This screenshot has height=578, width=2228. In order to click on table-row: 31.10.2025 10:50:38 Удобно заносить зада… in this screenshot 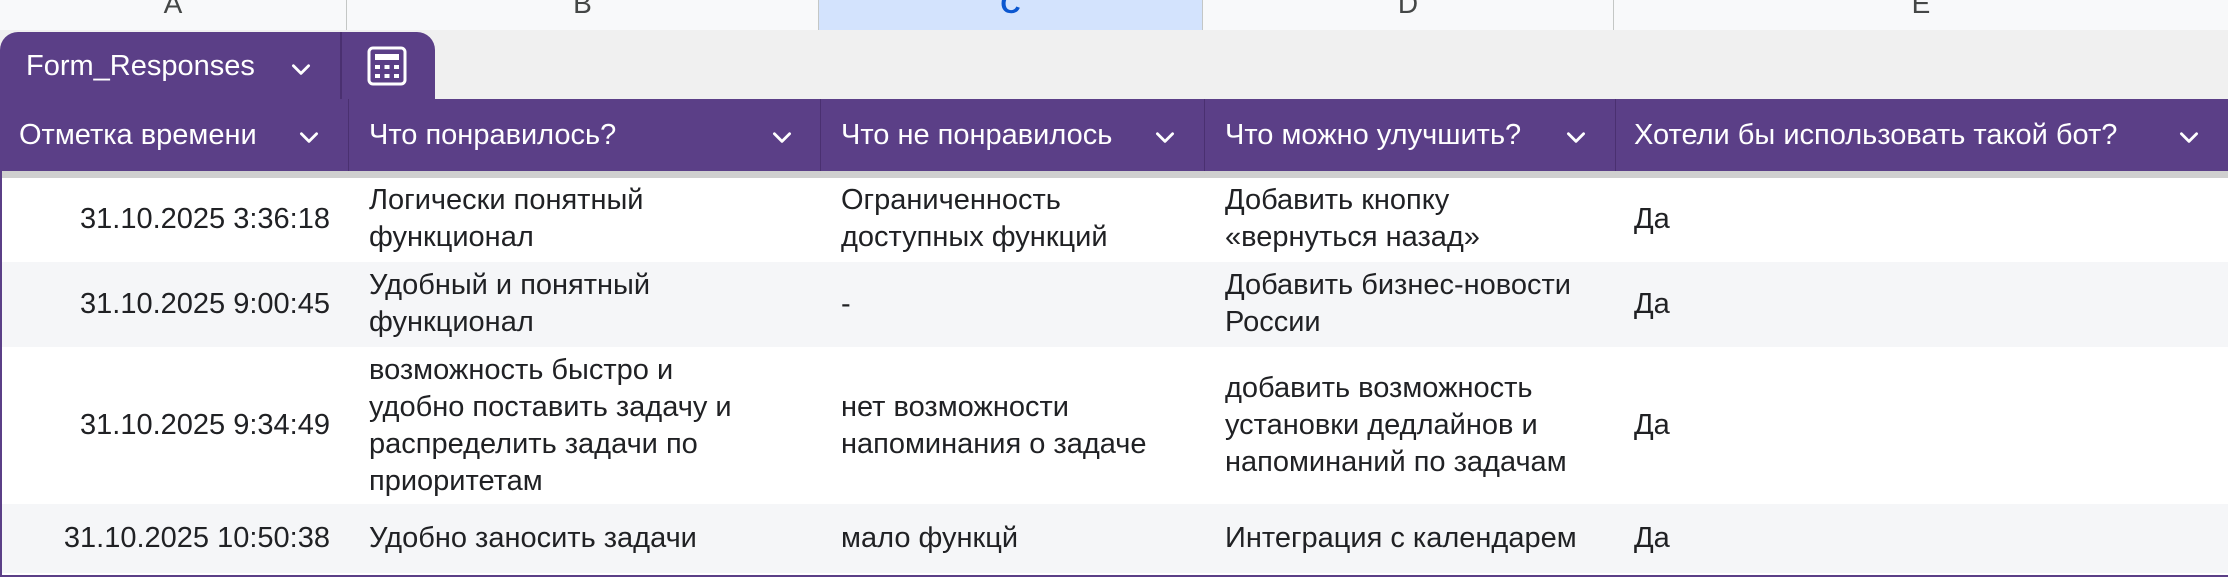, I will do `click(1115, 538)`.